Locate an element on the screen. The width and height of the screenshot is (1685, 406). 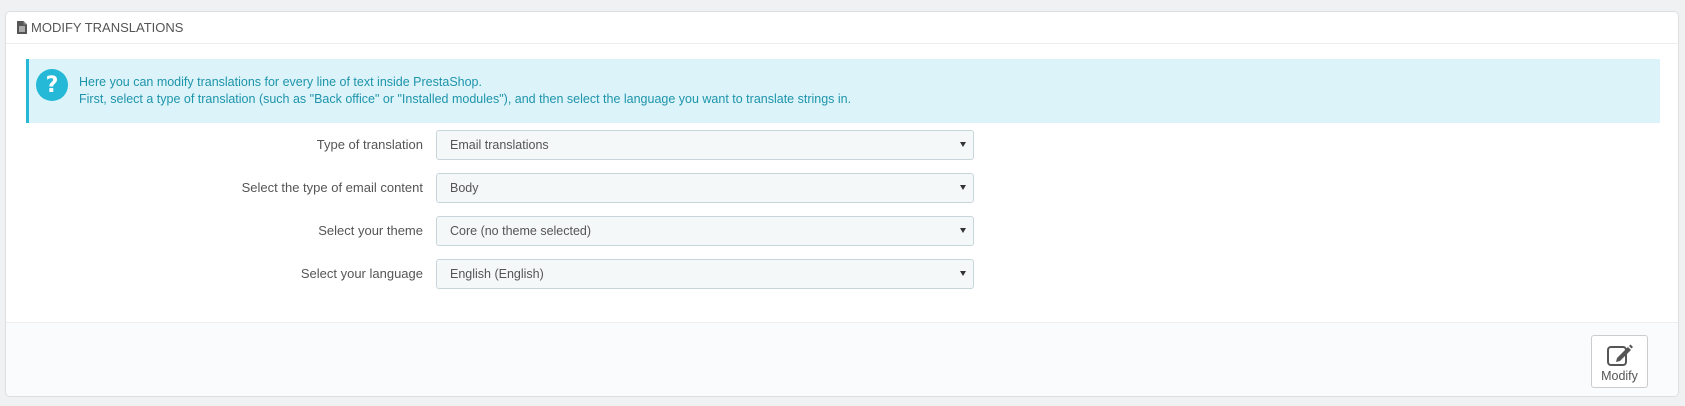
email-content-select: Body is located at coordinates (705, 188).